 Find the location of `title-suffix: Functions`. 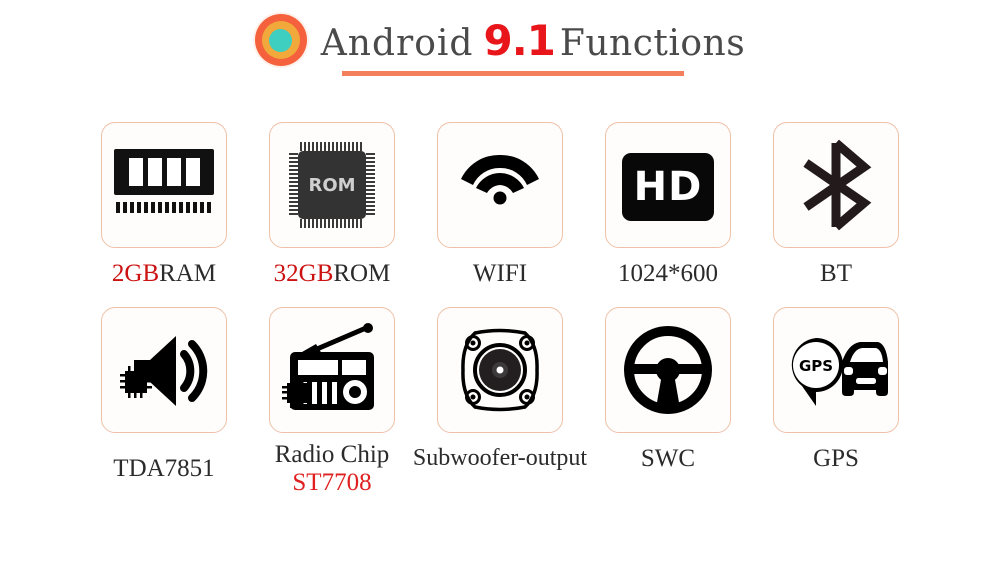

title-suffix: Functions is located at coordinates (652, 43).